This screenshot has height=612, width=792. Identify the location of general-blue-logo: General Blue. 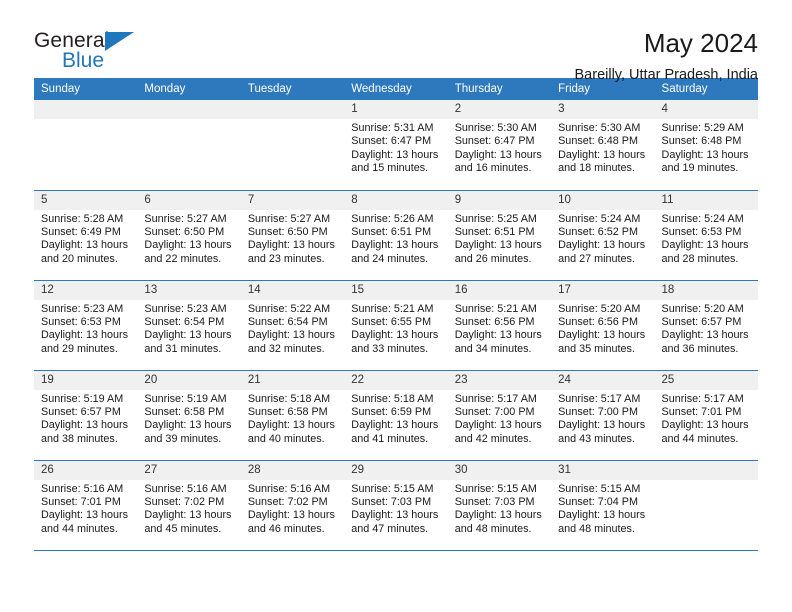
(94, 54).